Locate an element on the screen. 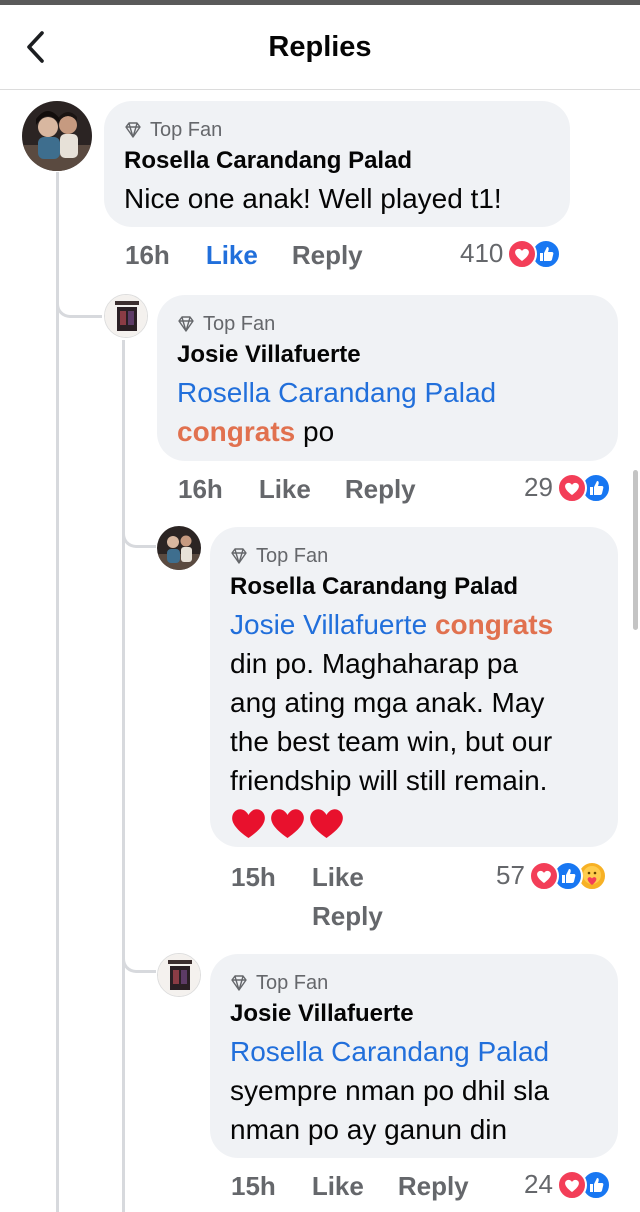 Image resolution: width=640 pixels, height=1212 pixels. comment-actions: 15h Like is located at coordinates (297, 877).